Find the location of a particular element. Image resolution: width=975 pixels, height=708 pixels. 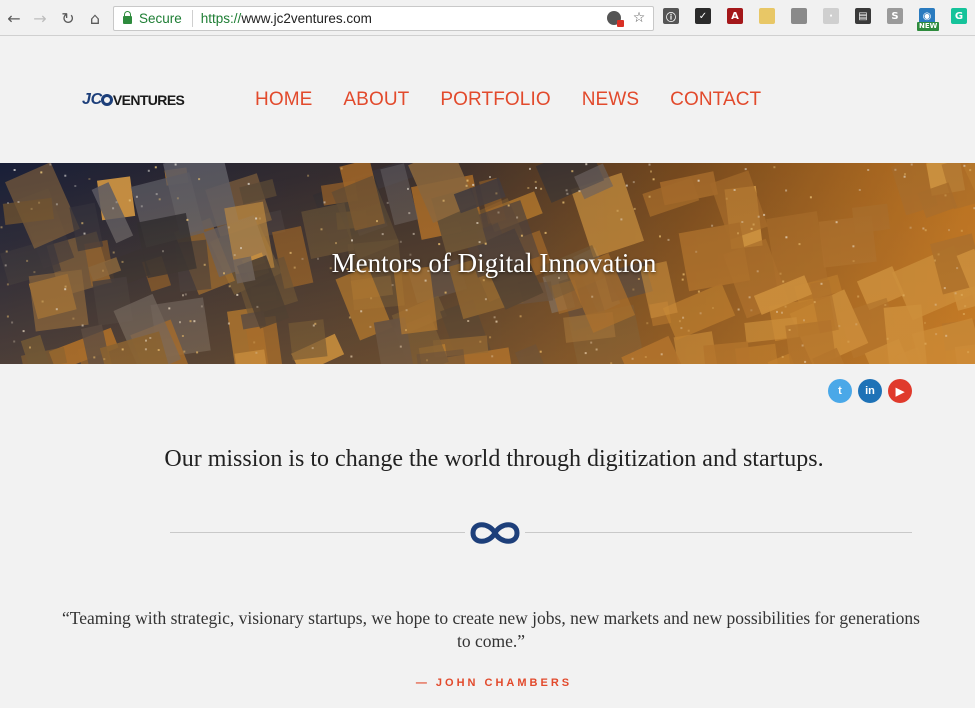

main-navigation: HOME ABOUT PORTFOLIO NEWS CONTACT is located at coordinates (523, 100).